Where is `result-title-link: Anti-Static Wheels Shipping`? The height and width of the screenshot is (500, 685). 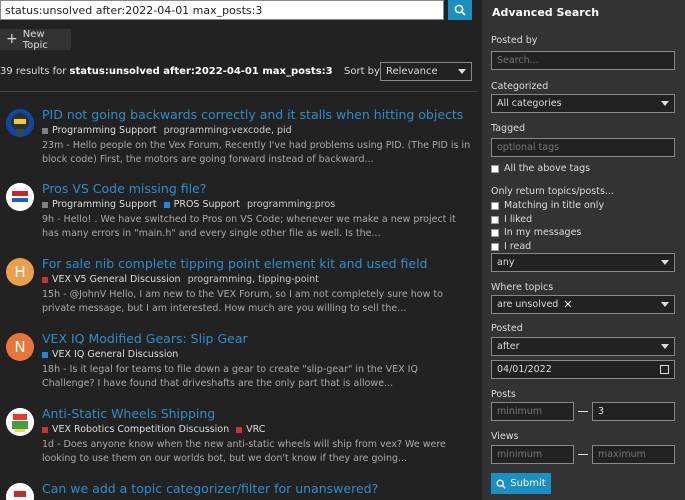
result-title-link: Anti-Static Wheels Shipping is located at coordinates (128, 413).